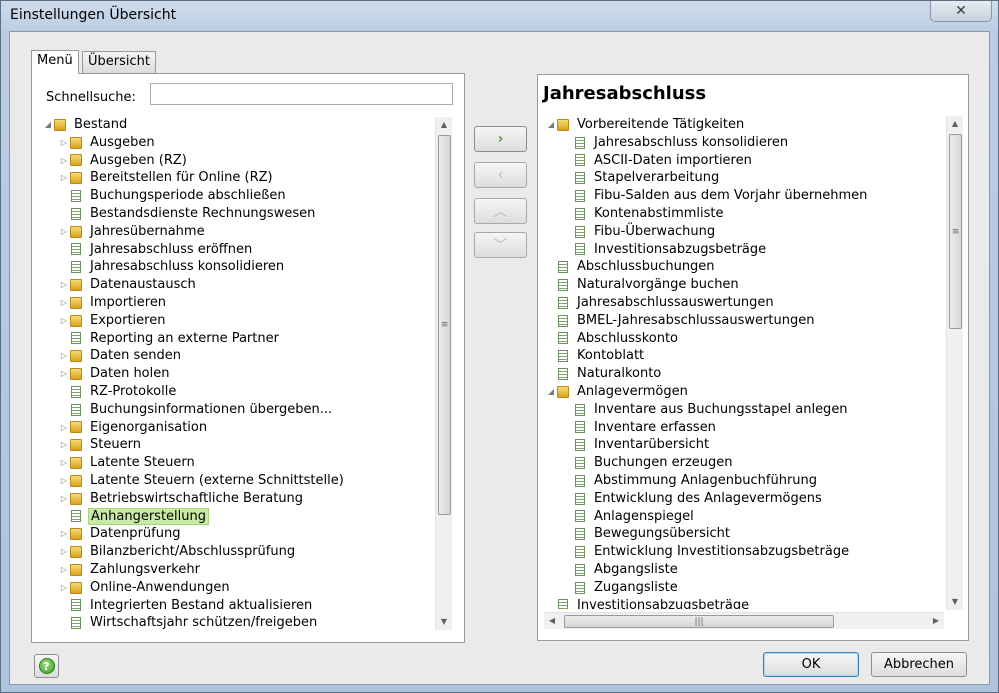 This screenshot has width=999, height=693. Describe the element at coordinates (745, 178) in the screenshot. I see `tree-leaf-item: Stapelverarbeitung` at that location.